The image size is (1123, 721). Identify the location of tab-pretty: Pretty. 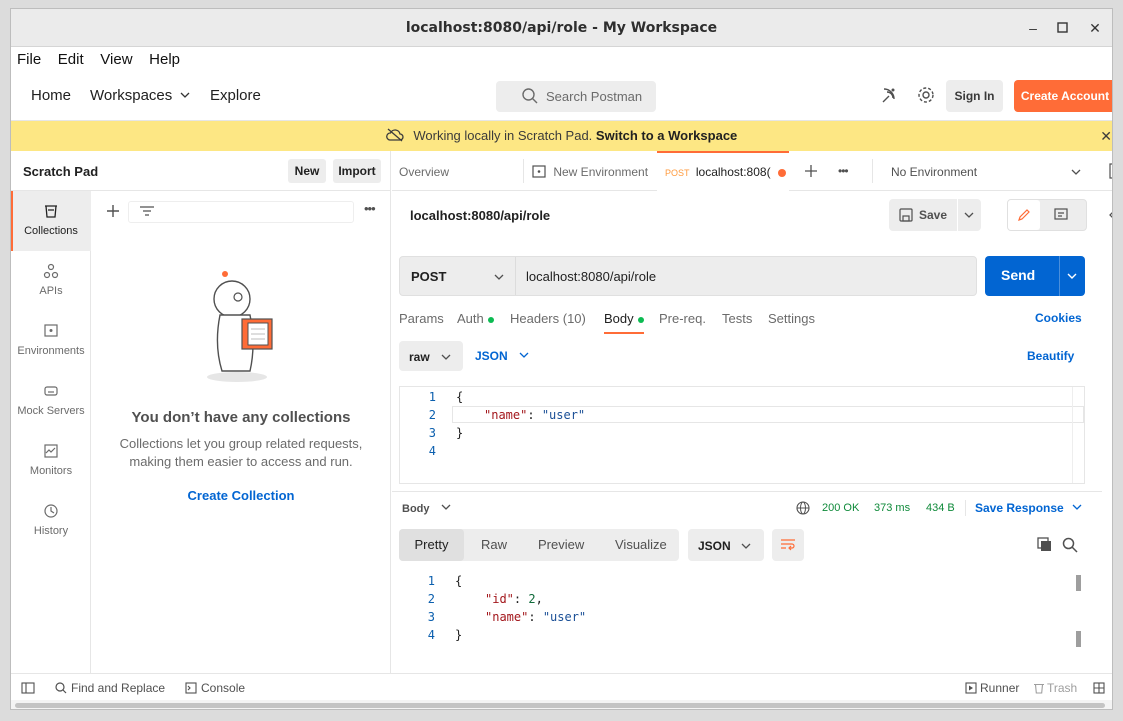
(431, 545).